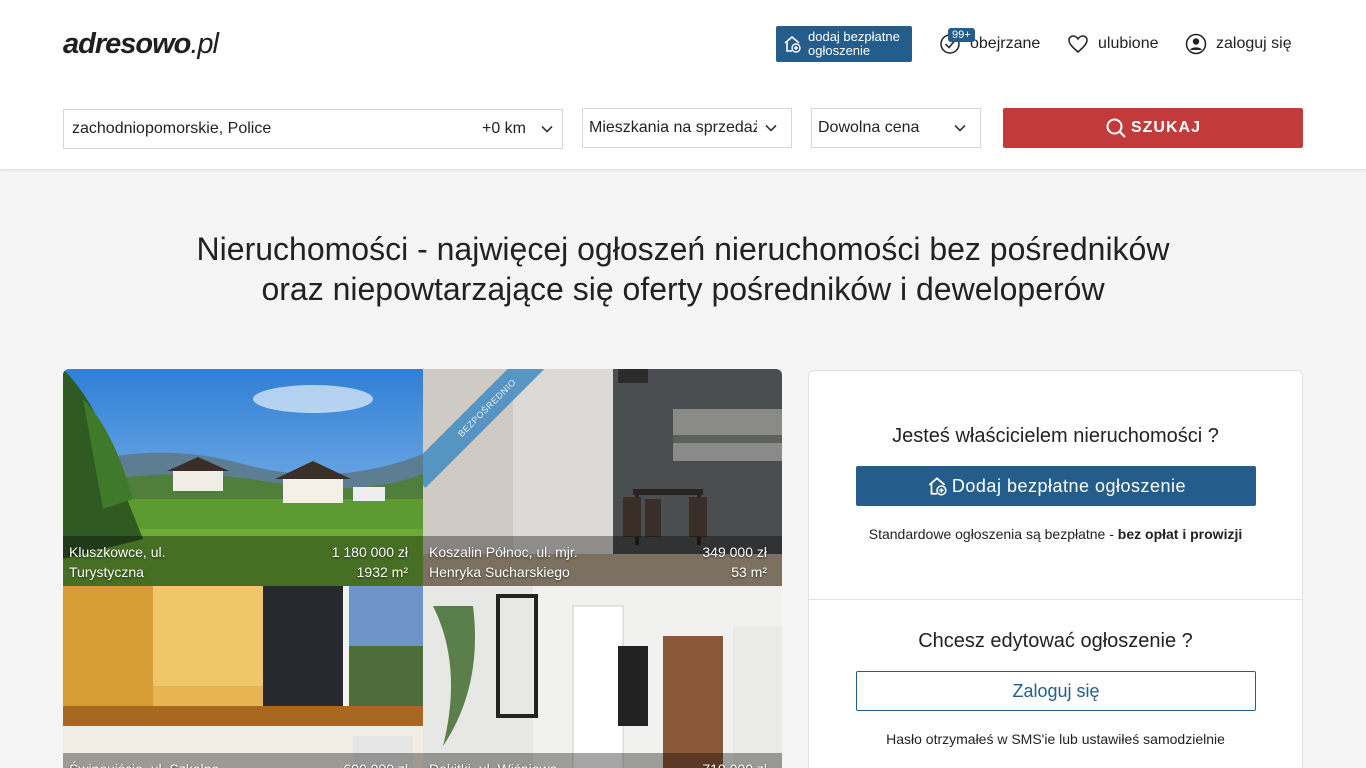  What do you see at coordinates (1069, 485) in the screenshot?
I see `add-free-listing-label: Dodaj bezpłatne ogłoszenie` at bounding box center [1069, 485].